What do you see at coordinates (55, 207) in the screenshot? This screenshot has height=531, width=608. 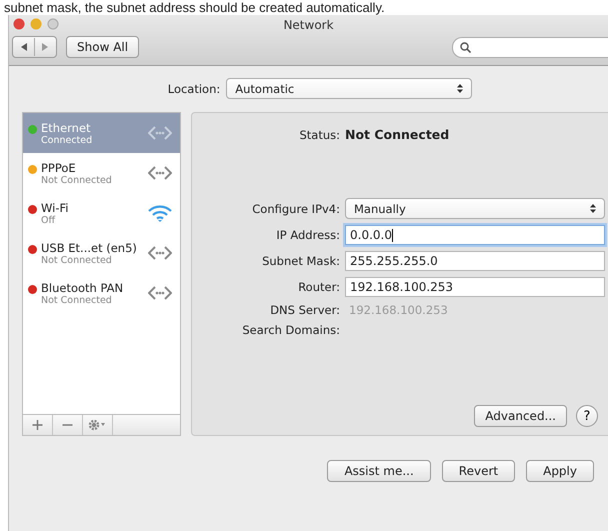 I see `service-name: Wi-Fi` at bounding box center [55, 207].